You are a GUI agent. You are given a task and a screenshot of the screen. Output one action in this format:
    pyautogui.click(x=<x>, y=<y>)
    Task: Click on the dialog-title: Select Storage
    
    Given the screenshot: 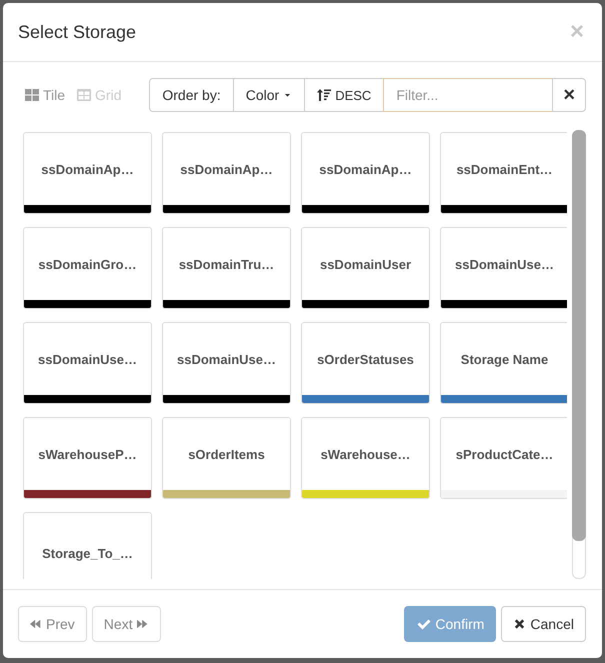 What is the action you would take?
    pyautogui.click(x=77, y=32)
    